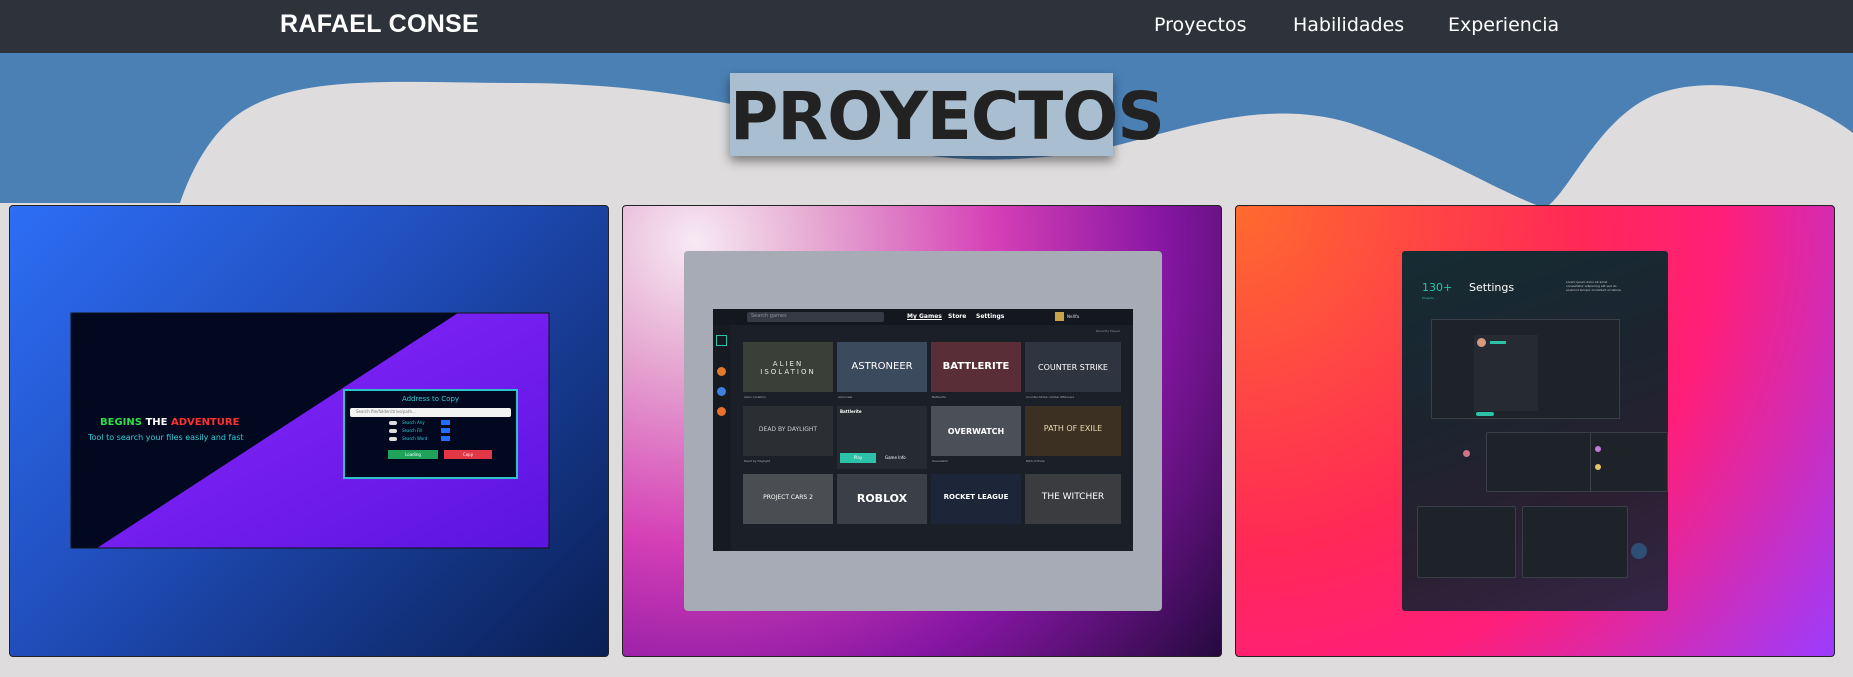 Image resolution: width=1853 pixels, height=677 pixels. I want to click on launcher-tab-store: Store, so click(957, 316).